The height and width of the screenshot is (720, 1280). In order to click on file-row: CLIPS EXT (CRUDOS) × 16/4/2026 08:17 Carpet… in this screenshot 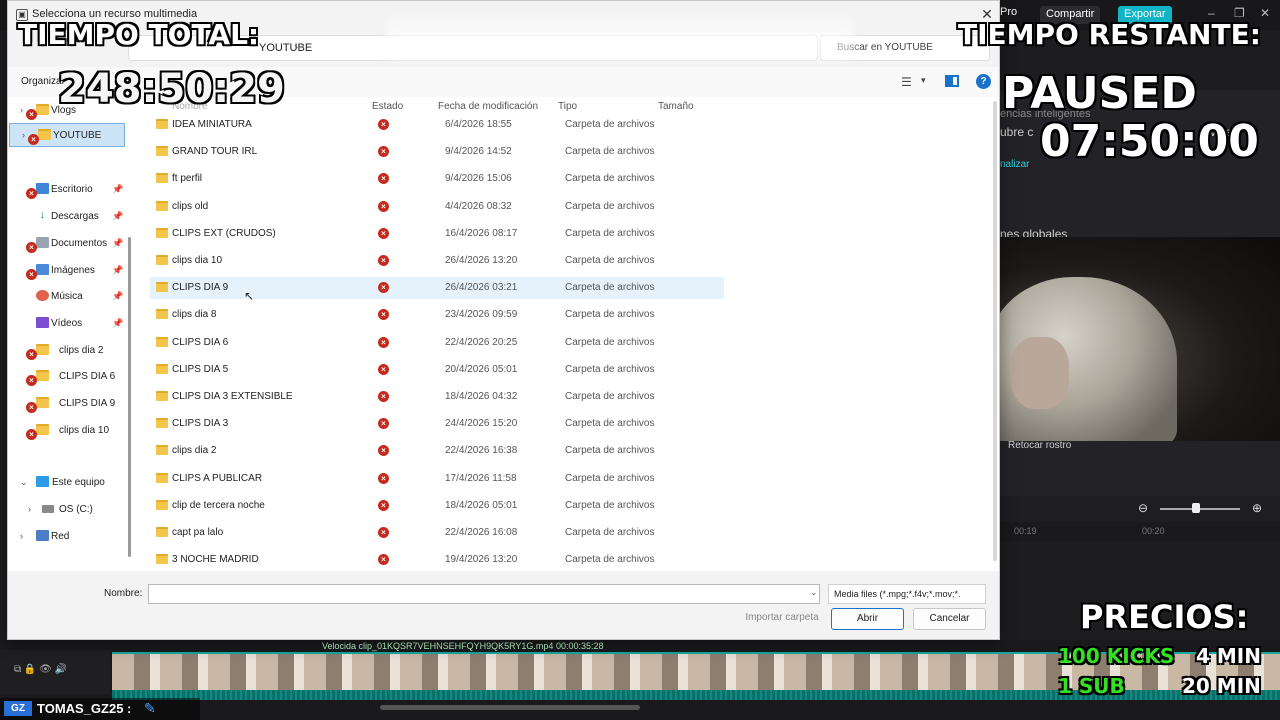, I will do `click(437, 234)`.